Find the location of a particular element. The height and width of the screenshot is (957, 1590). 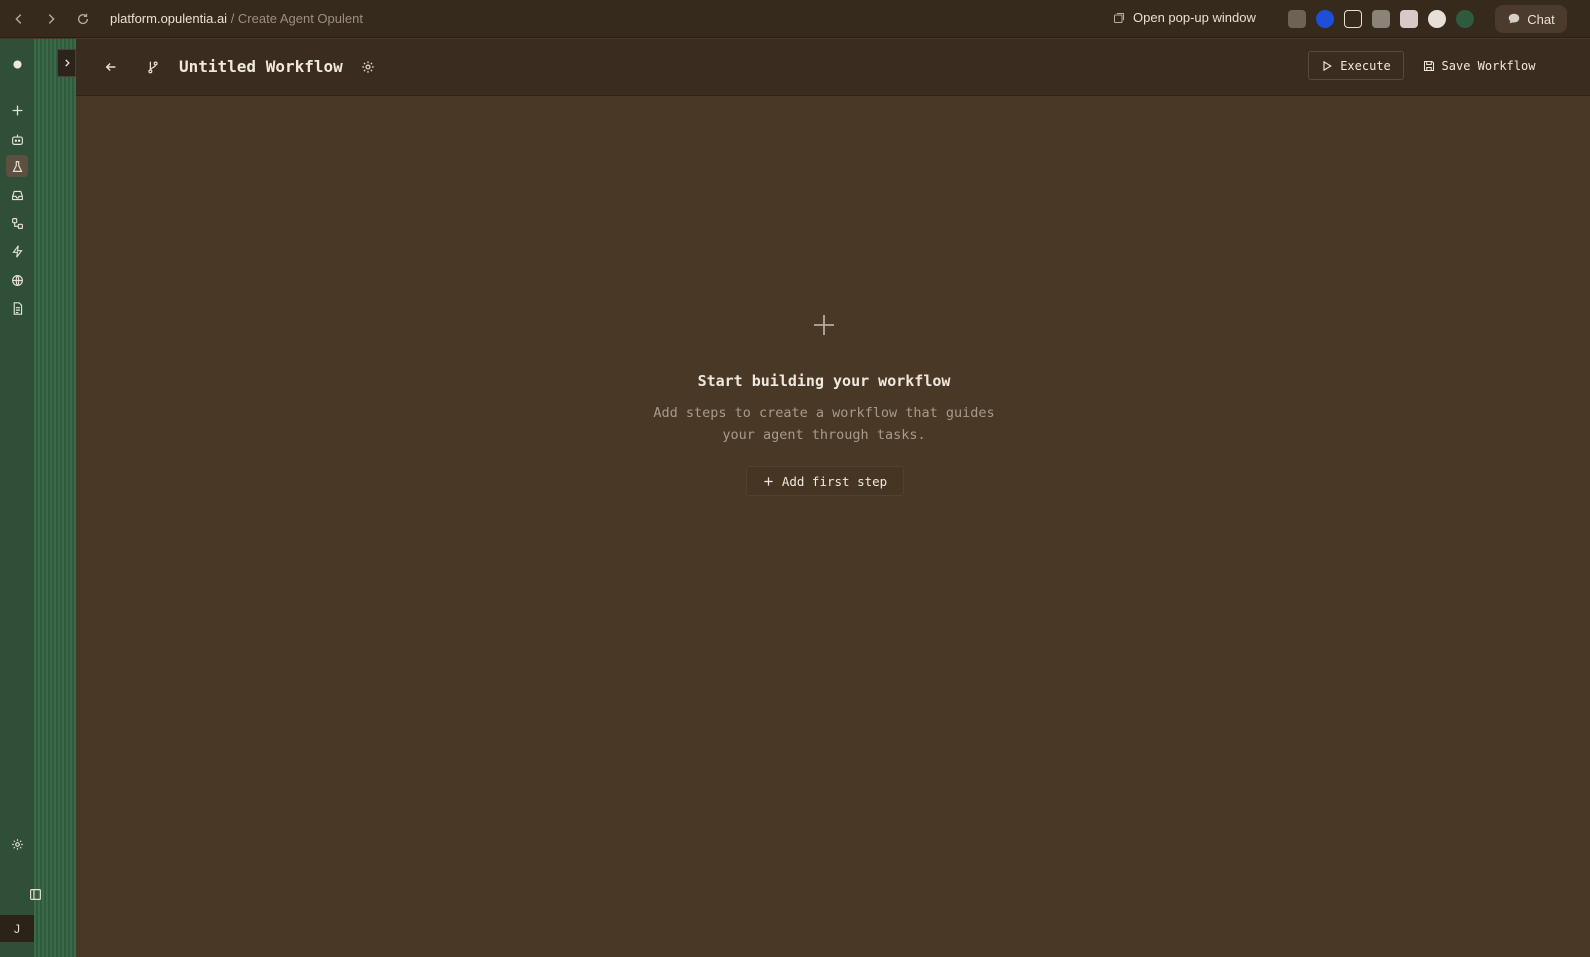

expand-sidebar-button is located at coordinates (66, 63).